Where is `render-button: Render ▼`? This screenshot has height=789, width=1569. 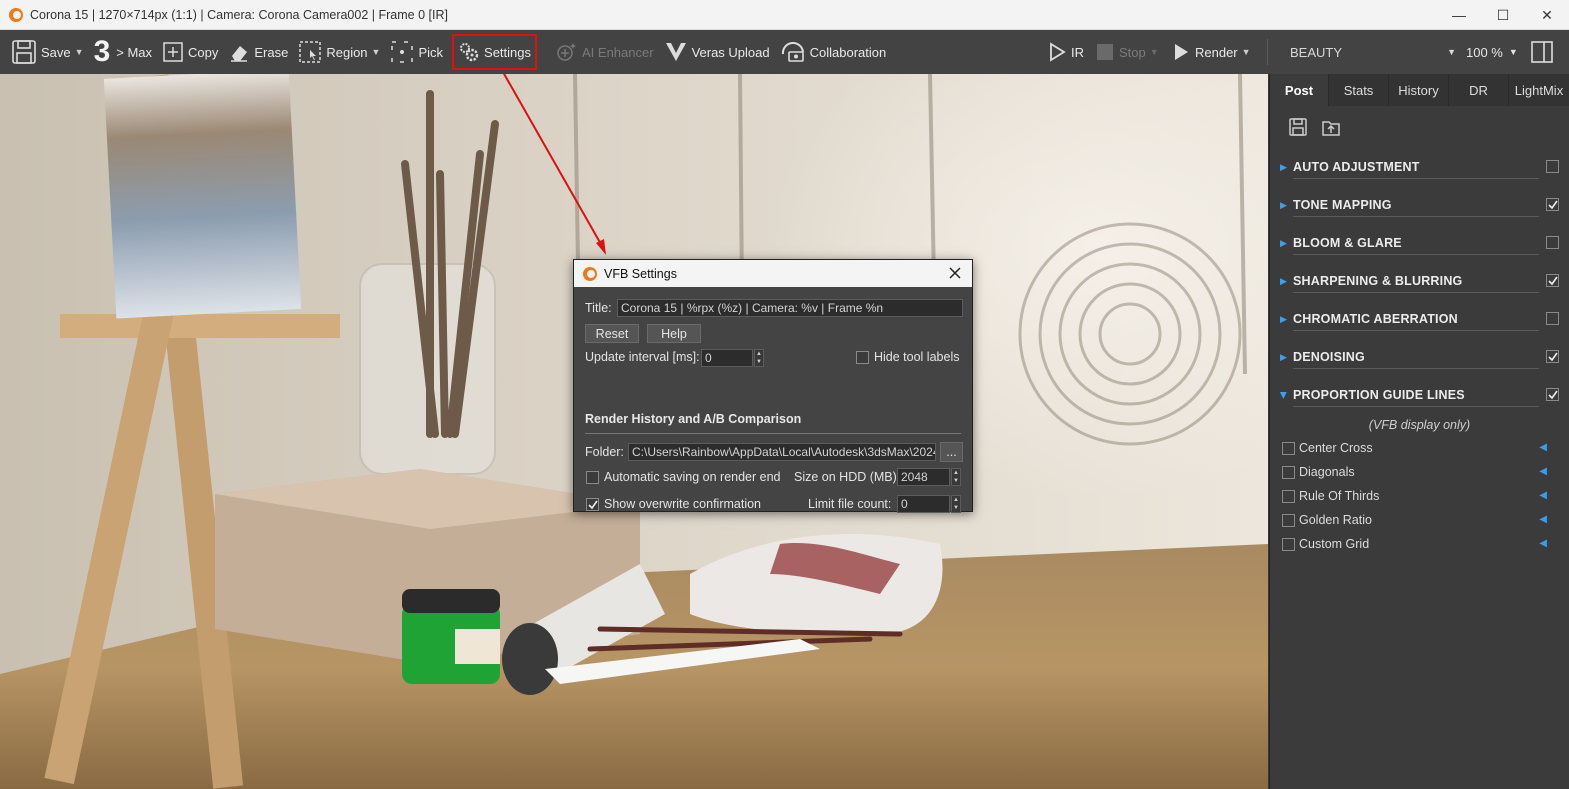 render-button: Render ▼ is located at coordinates (1211, 52).